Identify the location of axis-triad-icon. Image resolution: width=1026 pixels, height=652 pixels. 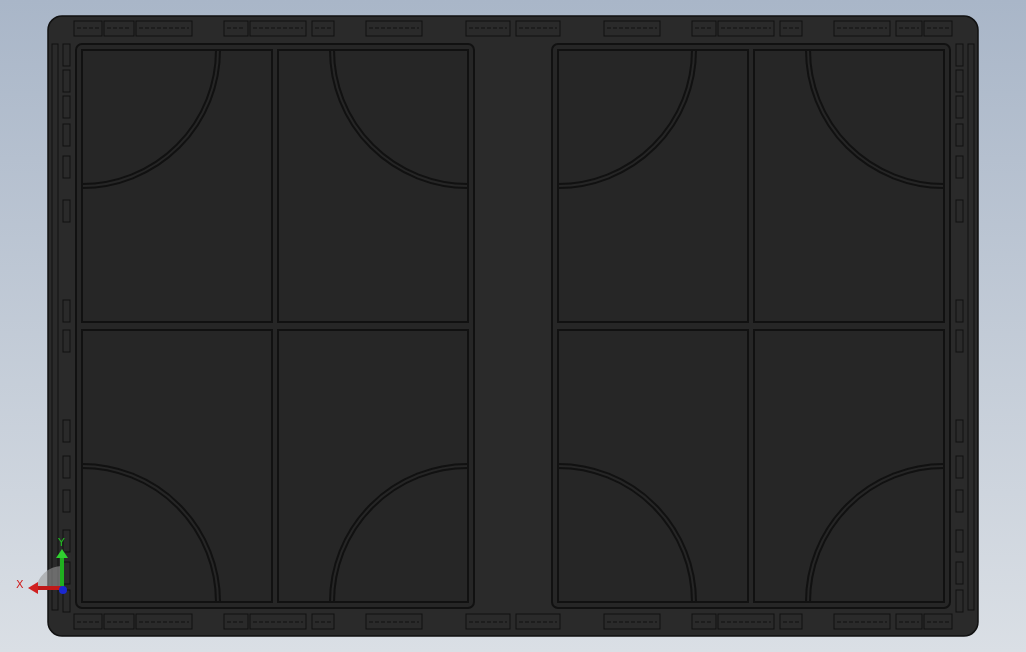
(48, 571).